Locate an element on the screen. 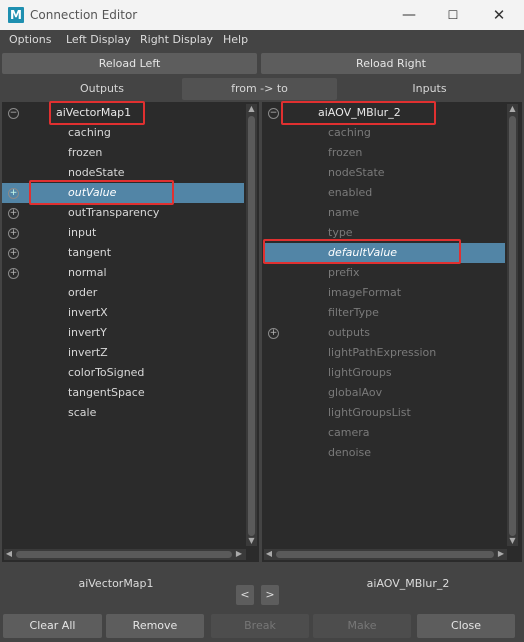 This screenshot has width=524, height=642. right-item-filtertype: filterType is located at coordinates (353, 313).